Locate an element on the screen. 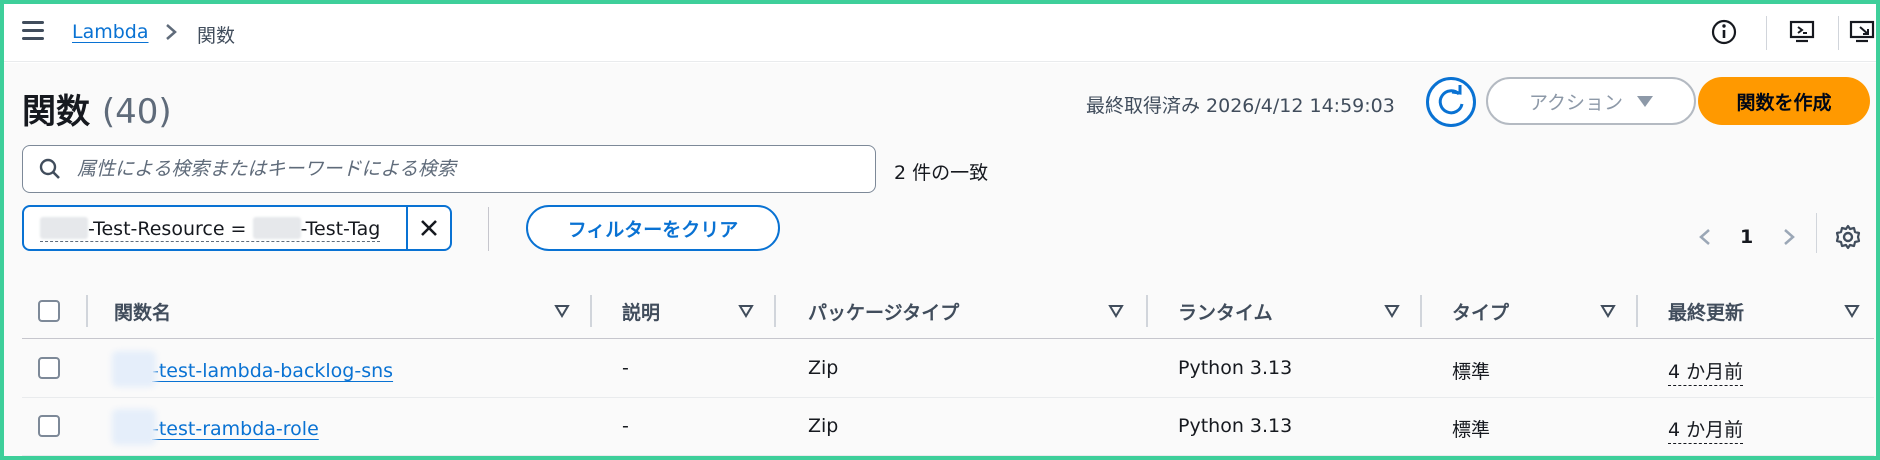 The height and width of the screenshot is (460, 1880). feedback-icon is located at coordinates (1802, 32).